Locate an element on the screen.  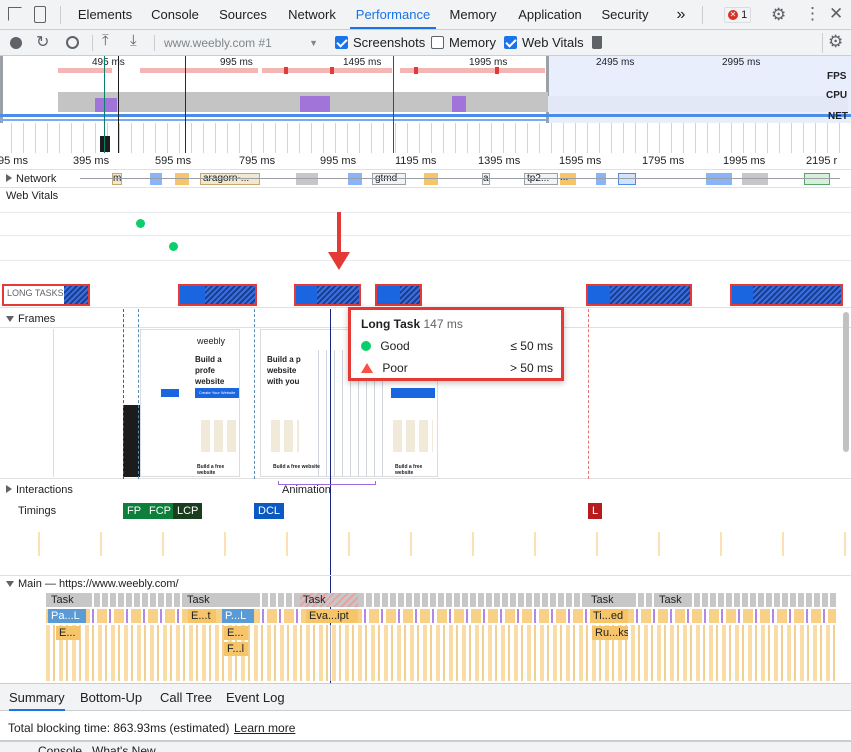
timing-load-marker: L is located at coordinates (595, 511).